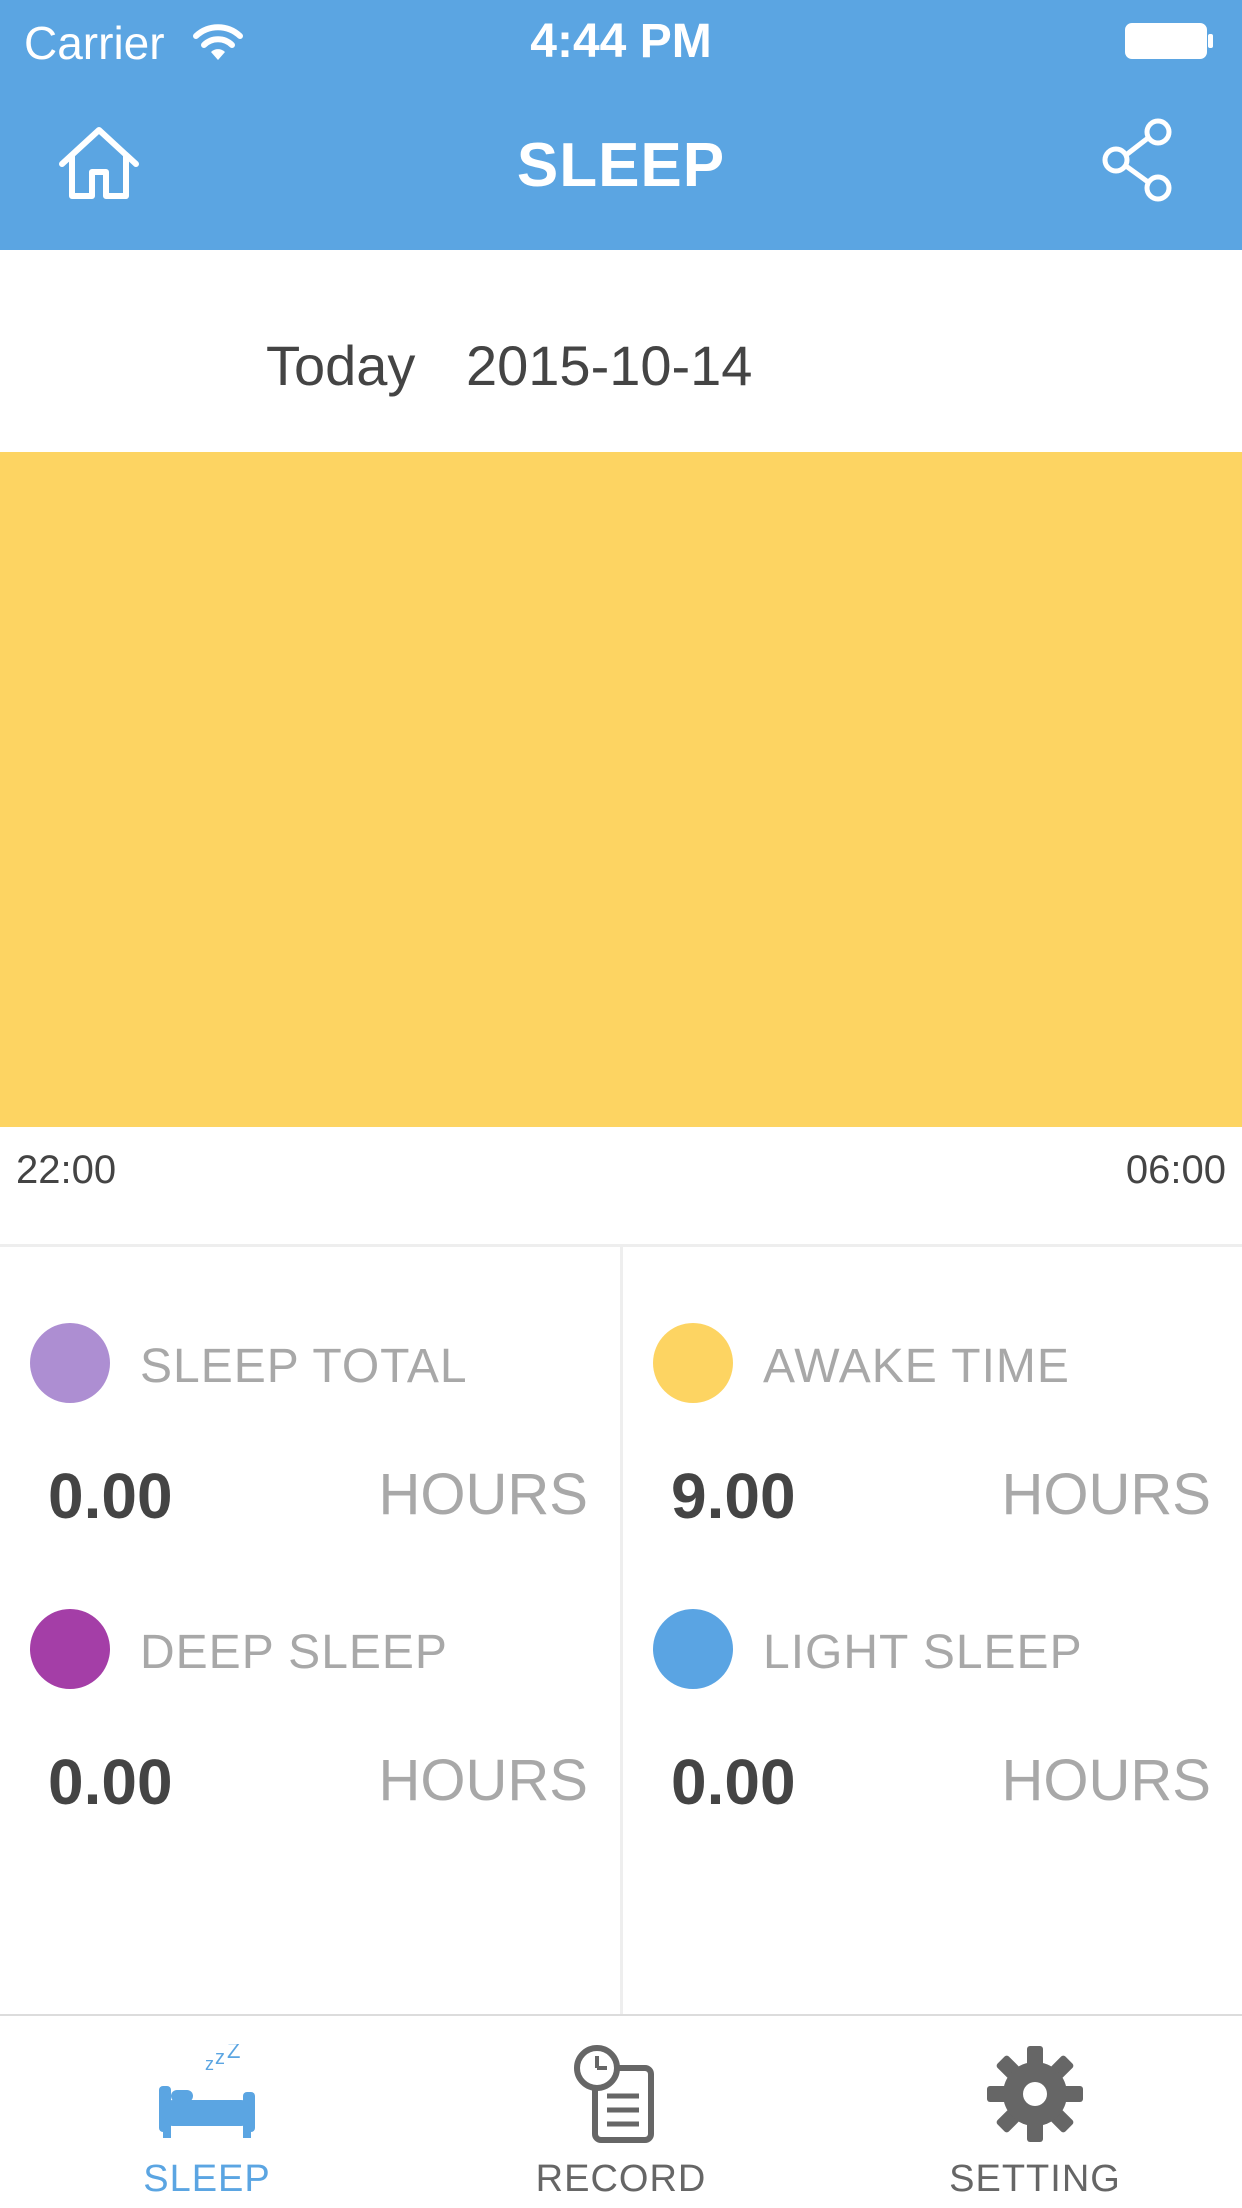  I want to click on tab-bar: z z Z SLEEP RECORD SETTING, so click(621, 2111).